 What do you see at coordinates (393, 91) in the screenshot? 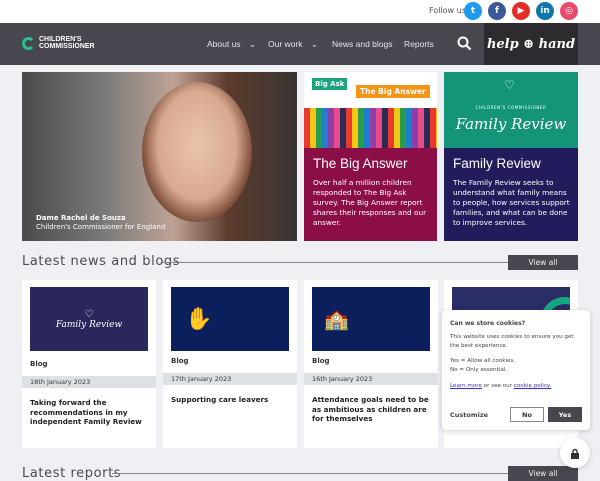
I see `big-answer-badge: The Big Answer` at bounding box center [393, 91].